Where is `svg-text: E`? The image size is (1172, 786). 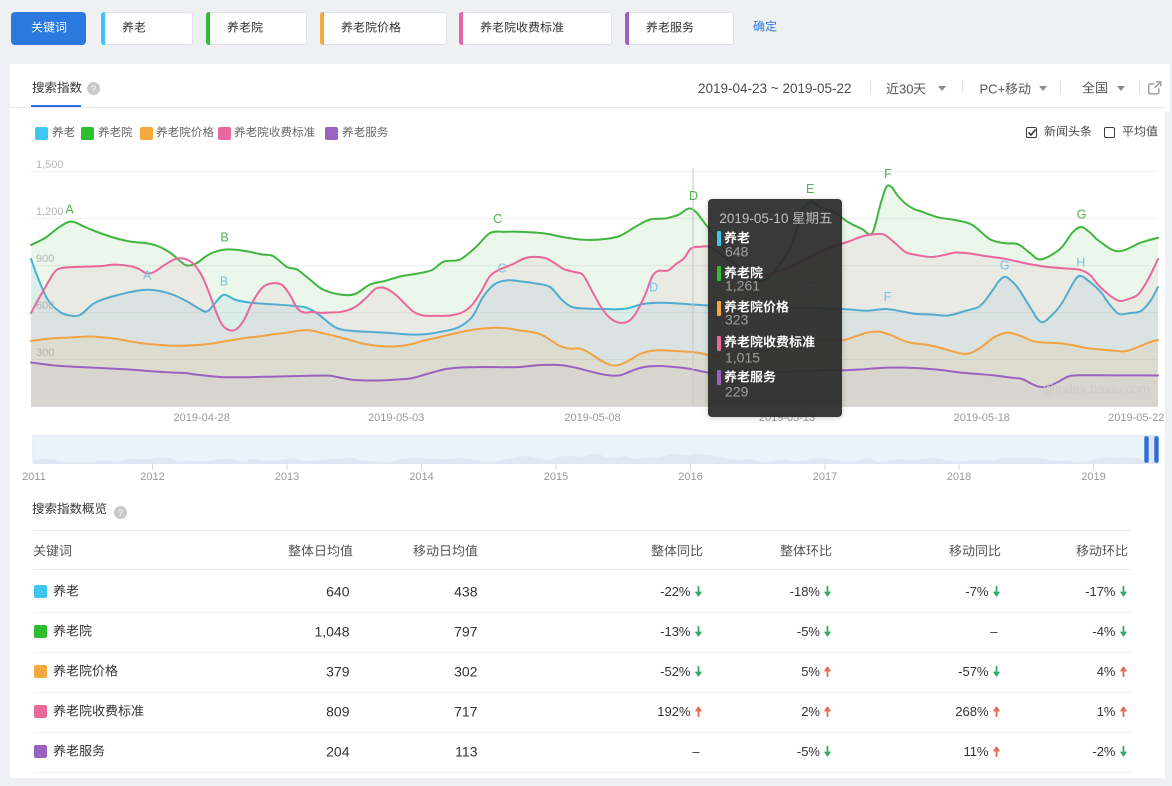
svg-text: E is located at coordinates (810, 189).